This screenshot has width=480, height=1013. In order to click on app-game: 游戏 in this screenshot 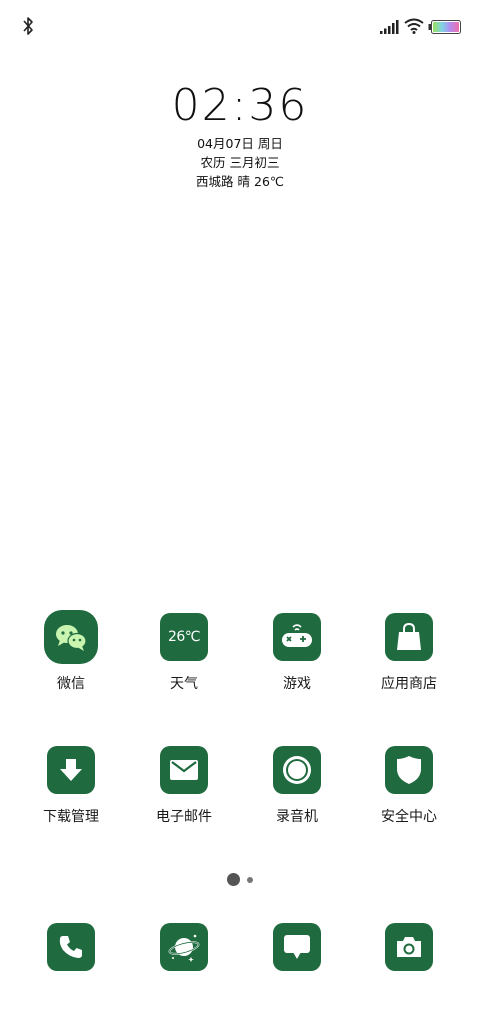, I will do `click(297, 653)`.